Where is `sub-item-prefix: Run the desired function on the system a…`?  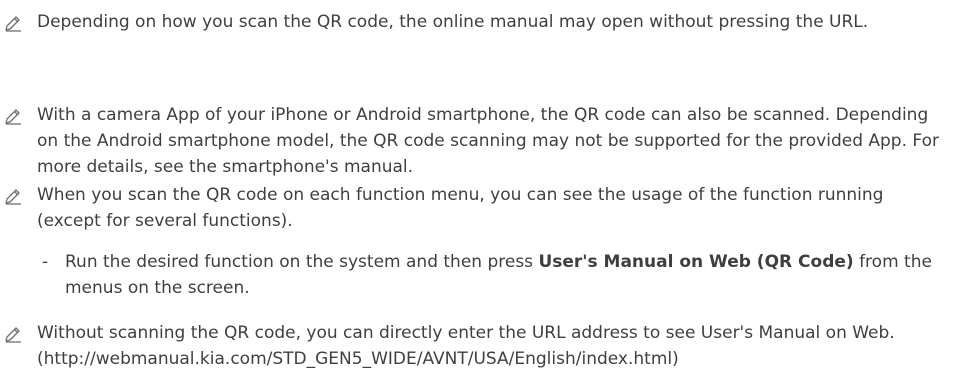
sub-item-prefix: Run the desired function on the system a… is located at coordinates (302, 262).